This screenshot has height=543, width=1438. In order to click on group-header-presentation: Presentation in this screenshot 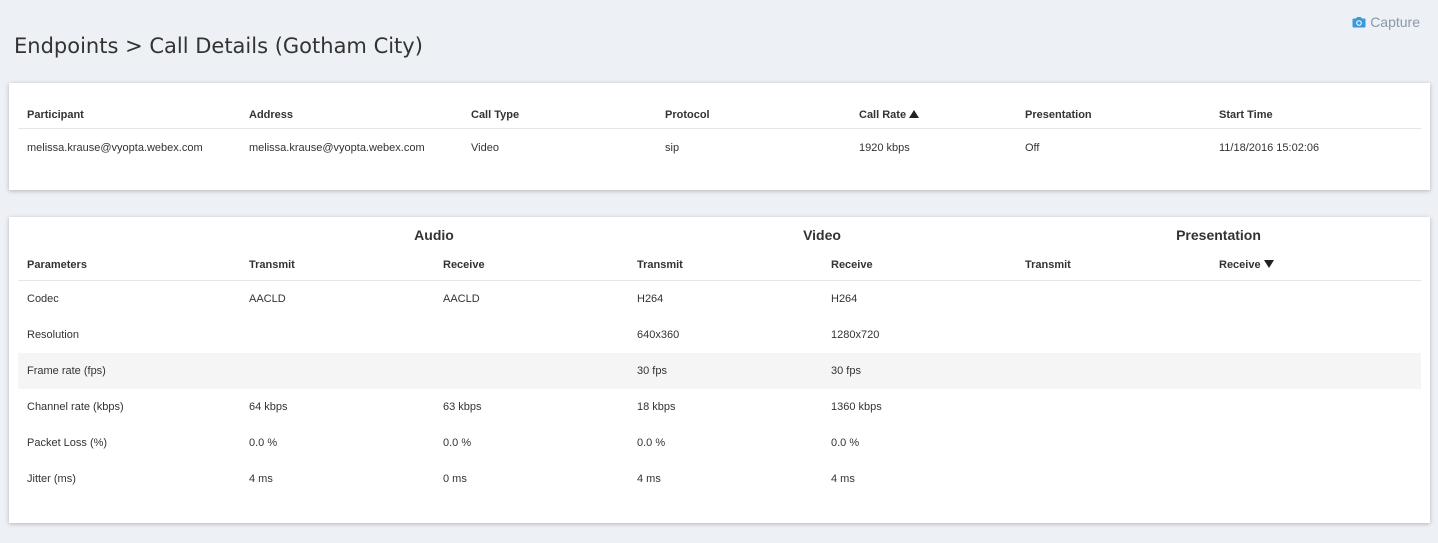, I will do `click(1218, 235)`.